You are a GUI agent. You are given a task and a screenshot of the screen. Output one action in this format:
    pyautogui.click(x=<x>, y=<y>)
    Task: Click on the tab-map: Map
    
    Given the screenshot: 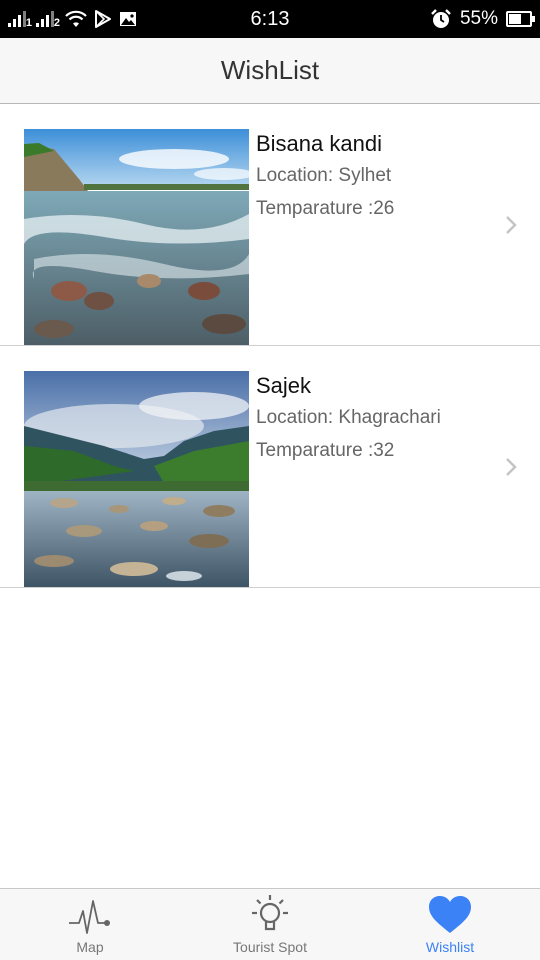 What is the action you would take?
    pyautogui.click(x=90, y=924)
    